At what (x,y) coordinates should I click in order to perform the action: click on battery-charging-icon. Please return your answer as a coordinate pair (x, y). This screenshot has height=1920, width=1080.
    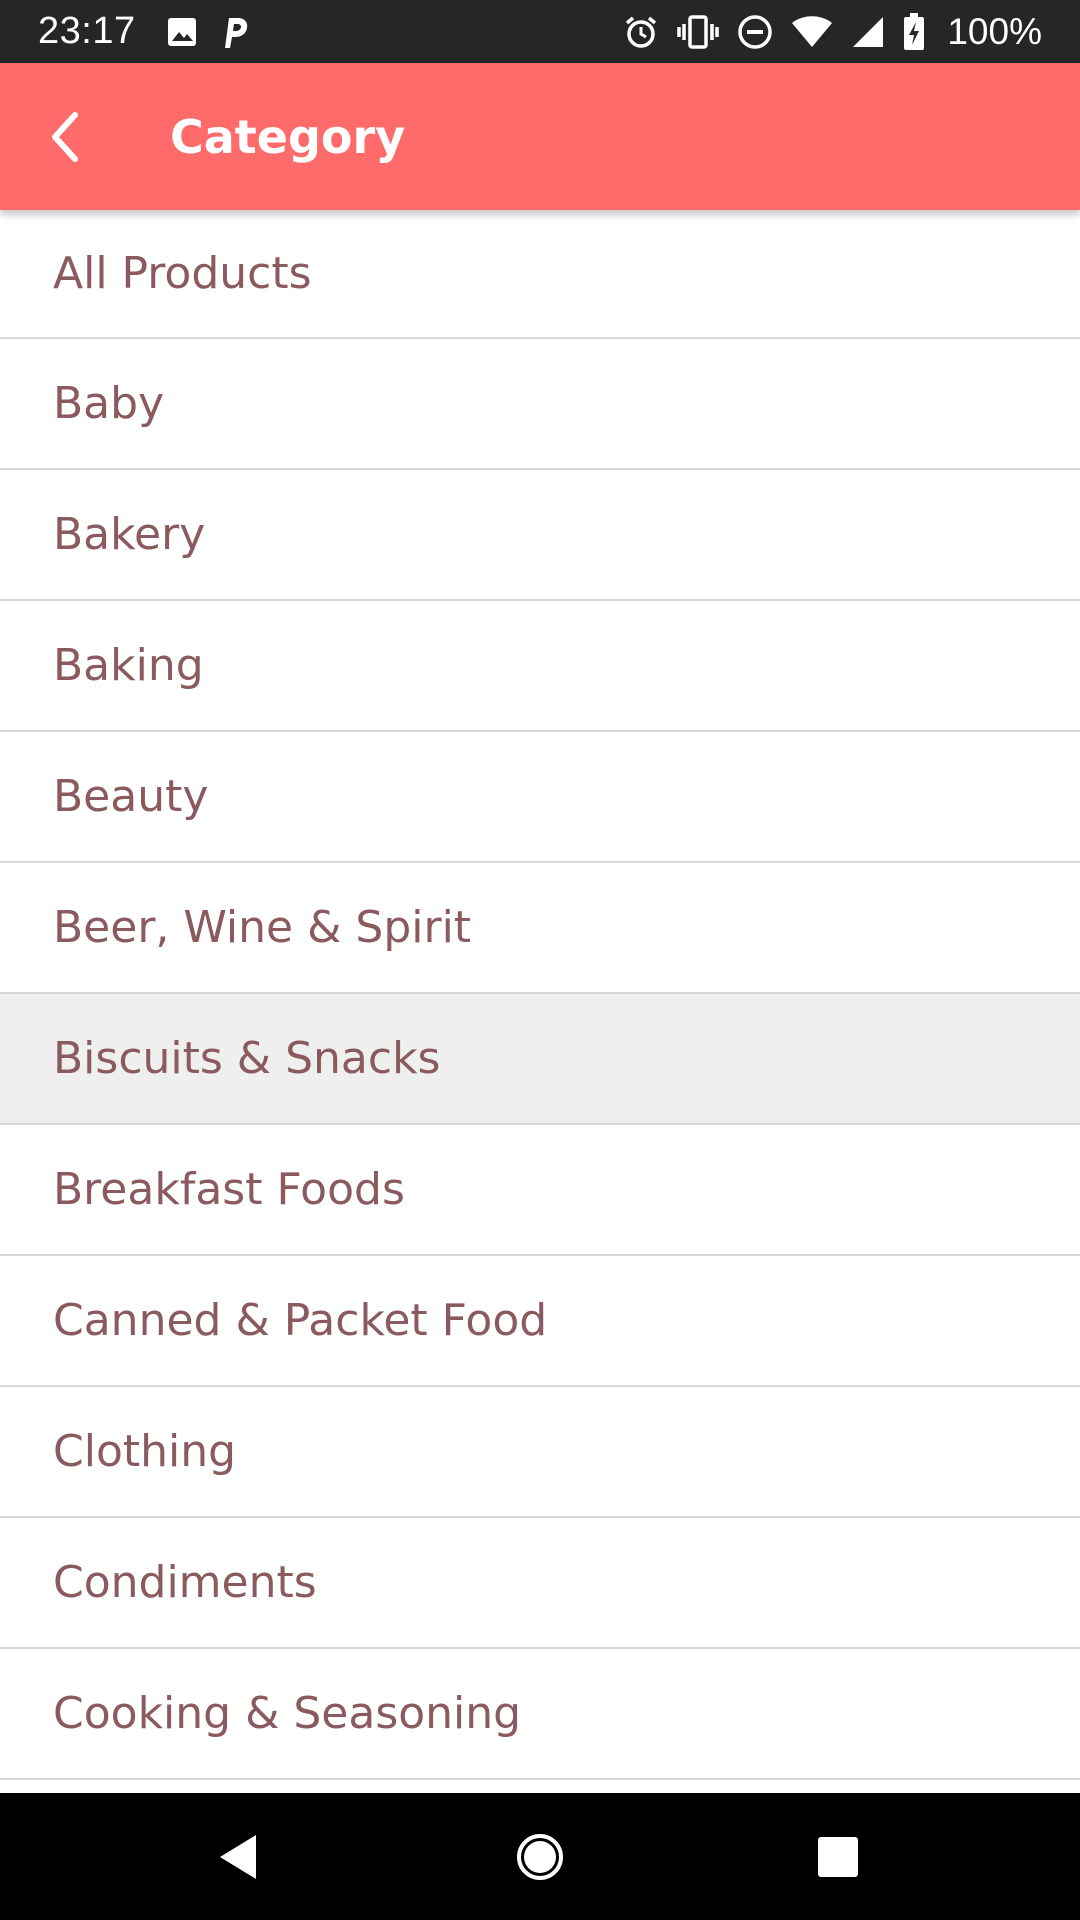
    Looking at the image, I should click on (914, 31).